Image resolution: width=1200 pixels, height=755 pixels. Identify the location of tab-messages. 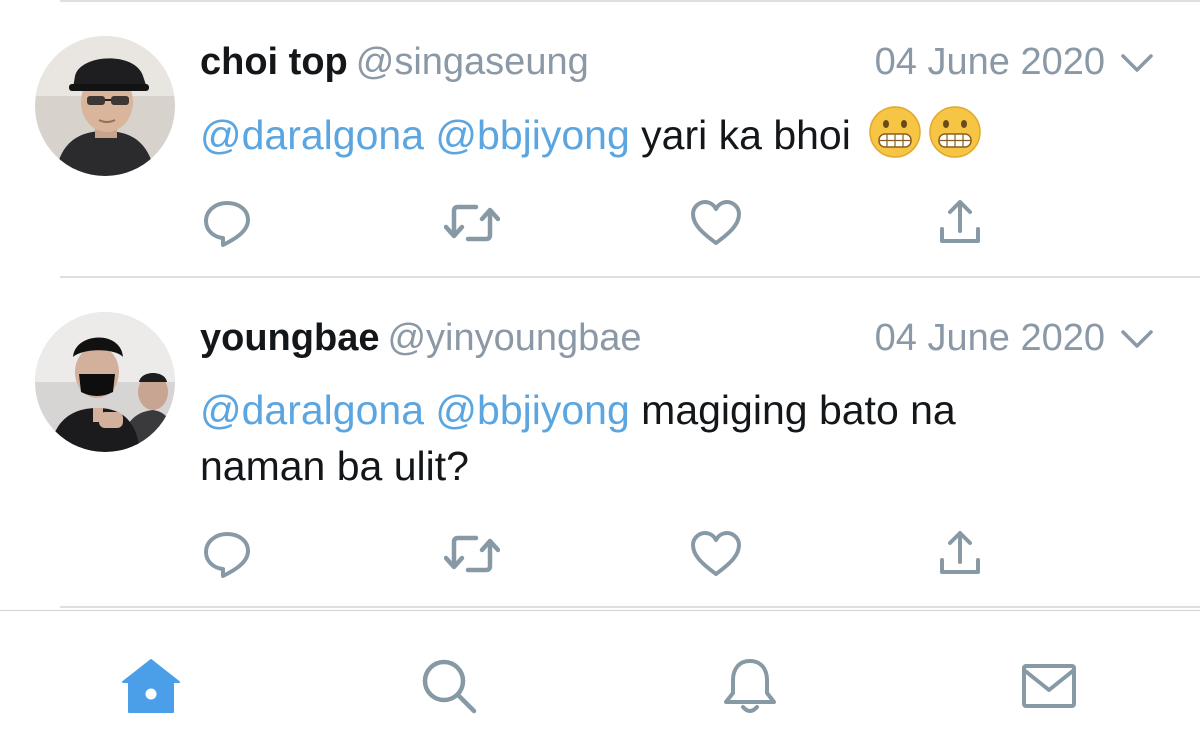
(1049, 686).